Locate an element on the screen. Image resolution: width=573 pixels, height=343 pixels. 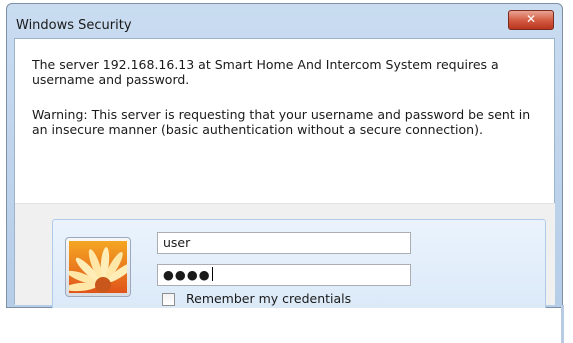
close-button: ✕ is located at coordinates (531, 20).